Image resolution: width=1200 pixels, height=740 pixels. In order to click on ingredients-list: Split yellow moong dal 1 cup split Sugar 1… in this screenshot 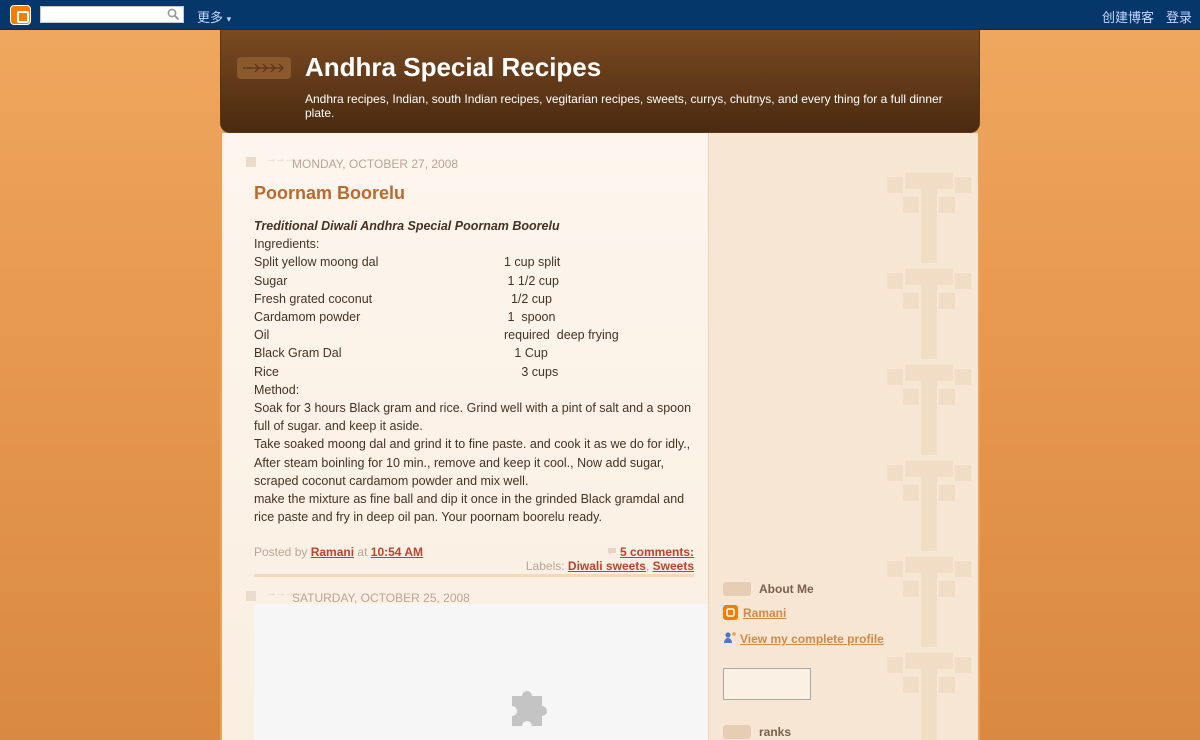, I will do `click(474, 316)`.